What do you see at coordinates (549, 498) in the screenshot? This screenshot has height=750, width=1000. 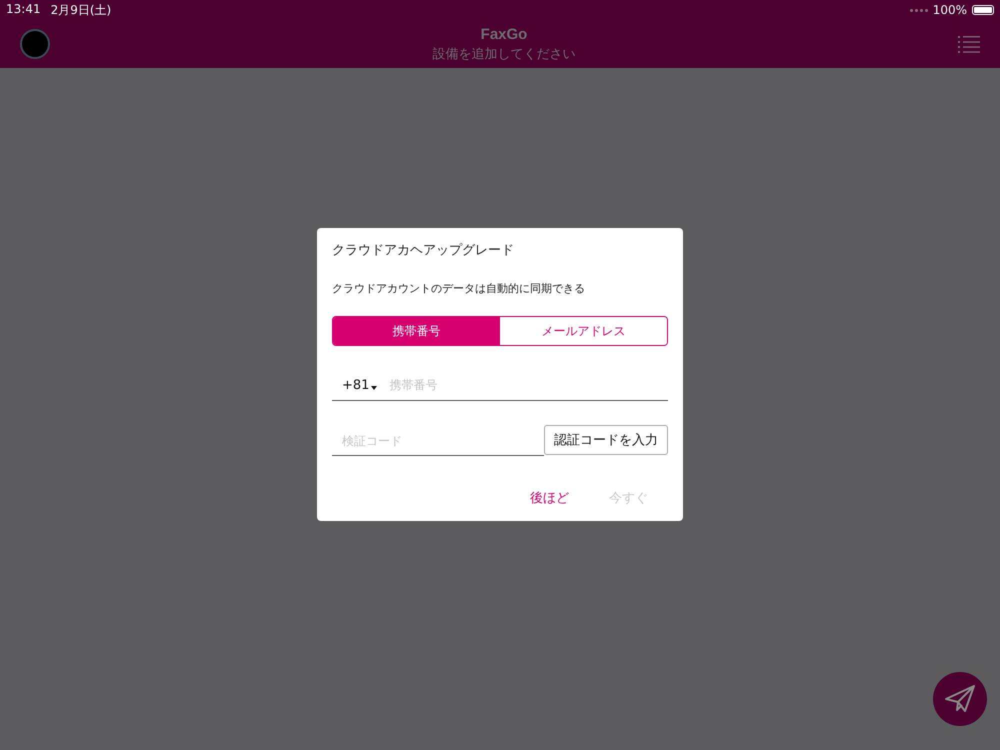 I see `dialog-action: 後ほど` at bounding box center [549, 498].